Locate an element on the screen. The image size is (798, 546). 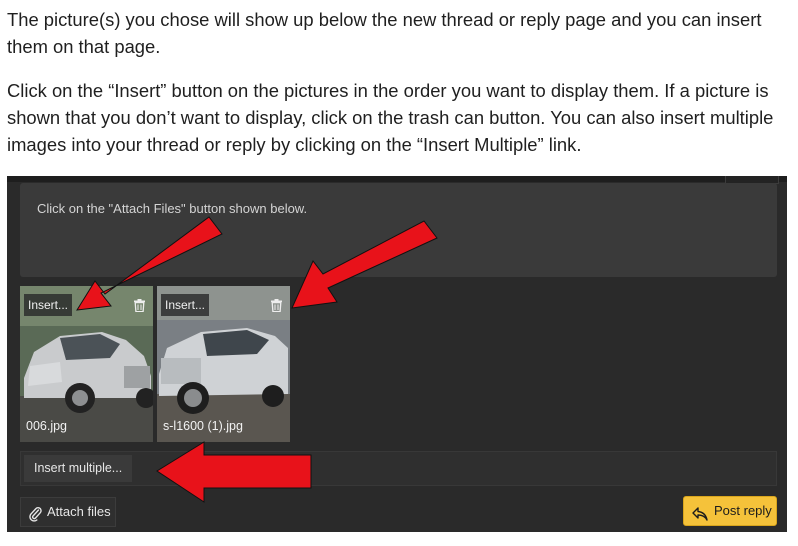
attach-files-button: Attach files is located at coordinates (68, 512).